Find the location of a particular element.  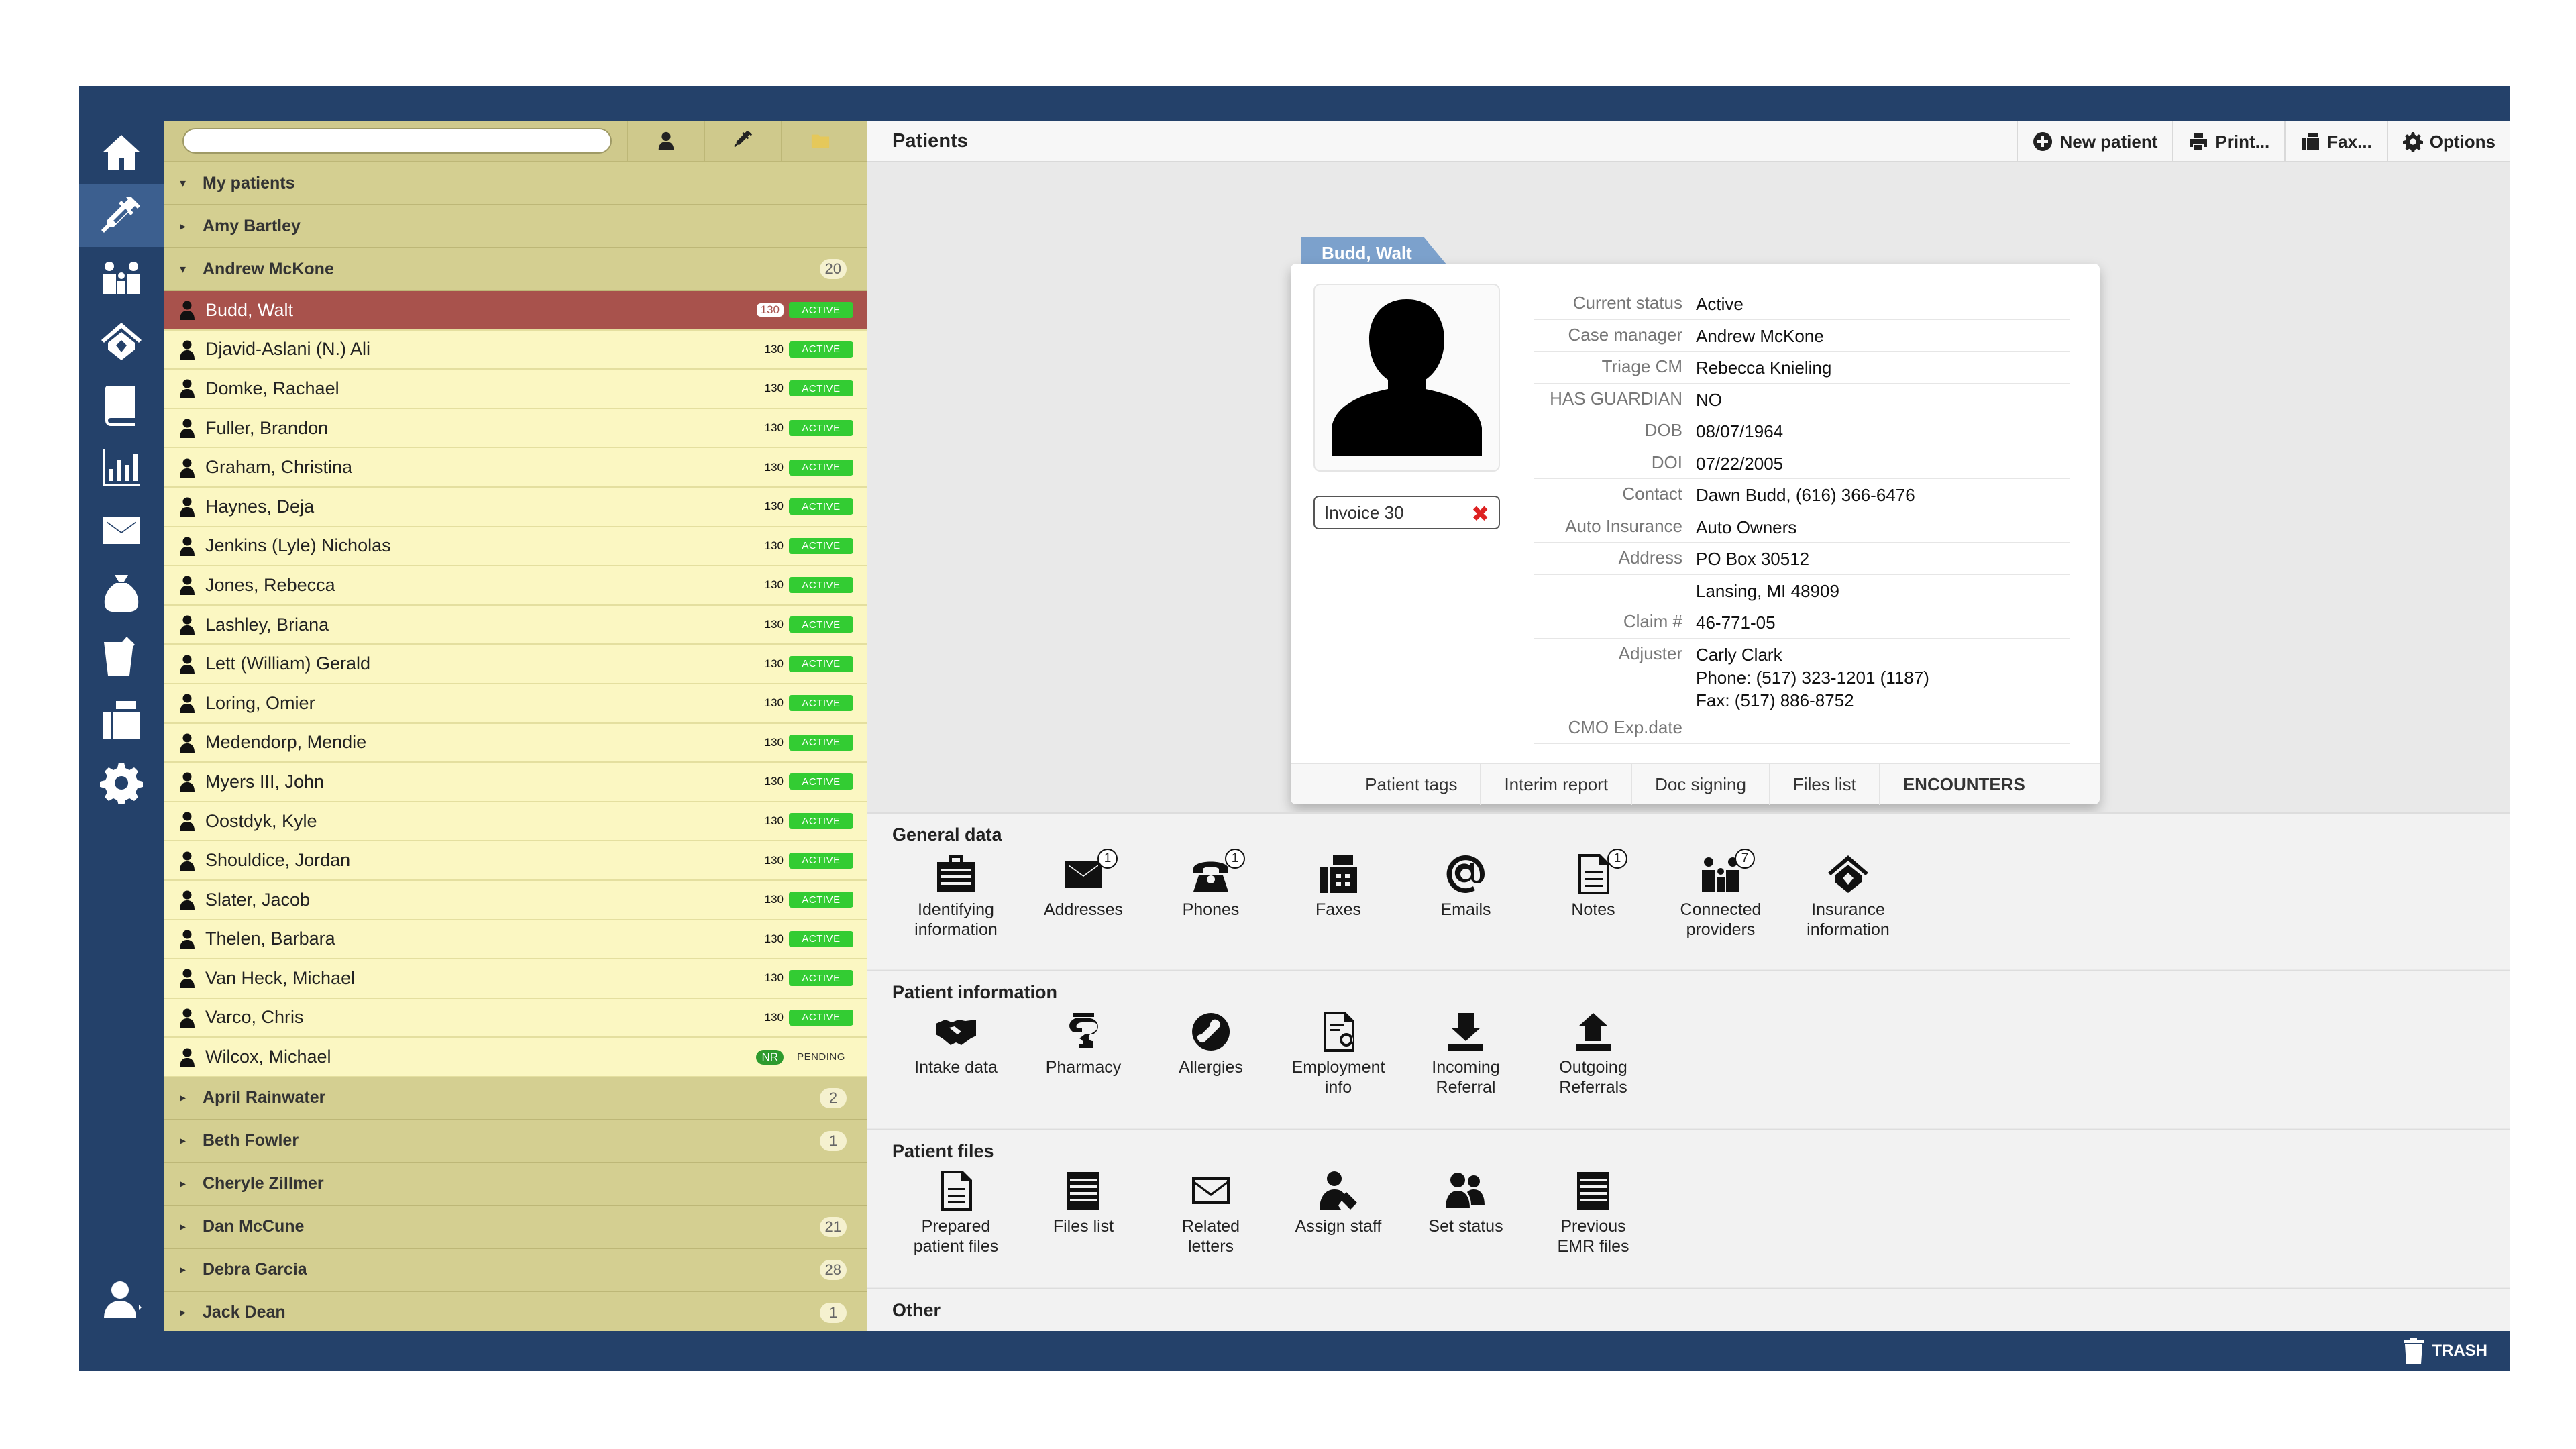

patient-row: Medendorp, Mendie 130 ACTIVE is located at coordinates (515, 743).